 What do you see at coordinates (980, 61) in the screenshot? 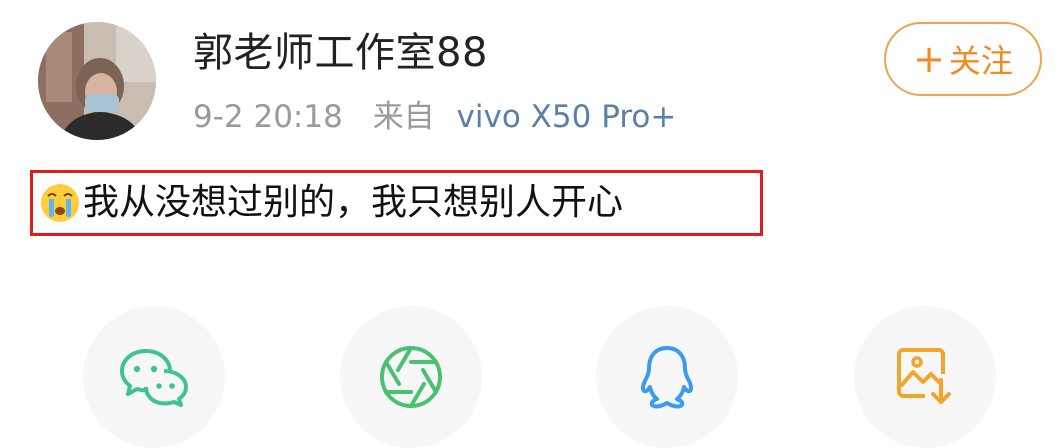
I see `follow-label: 关注` at bounding box center [980, 61].